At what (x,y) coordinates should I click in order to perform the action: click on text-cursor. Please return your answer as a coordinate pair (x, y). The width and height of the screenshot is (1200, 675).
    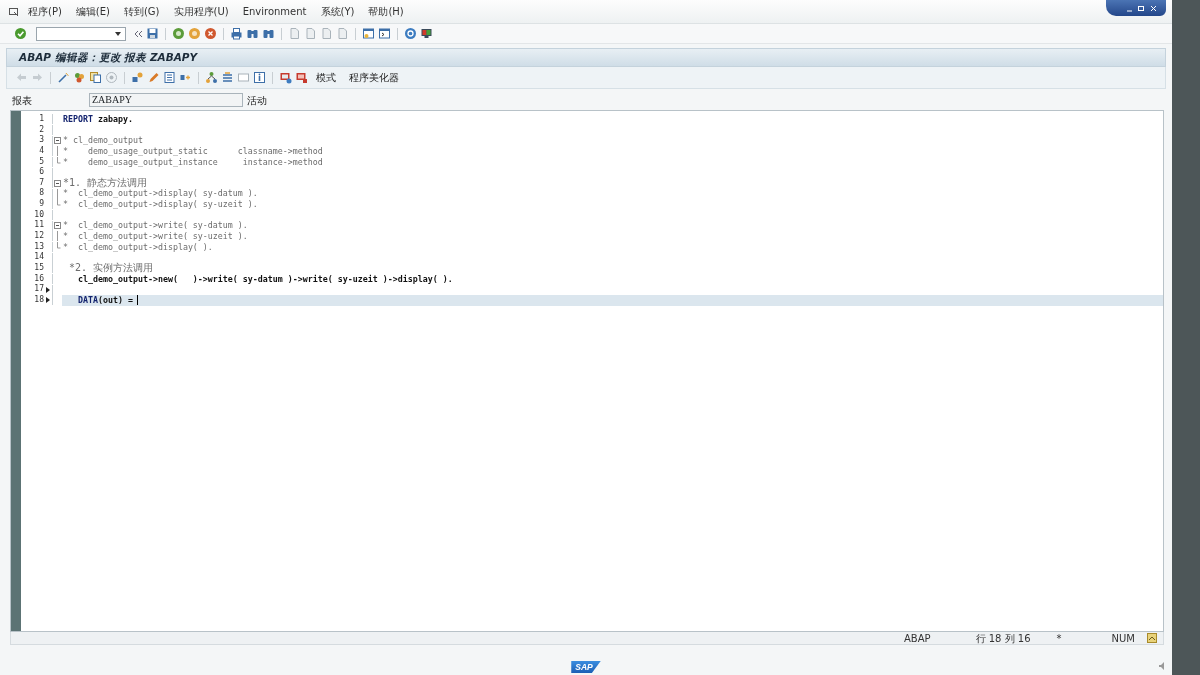
    Looking at the image, I should click on (137, 300).